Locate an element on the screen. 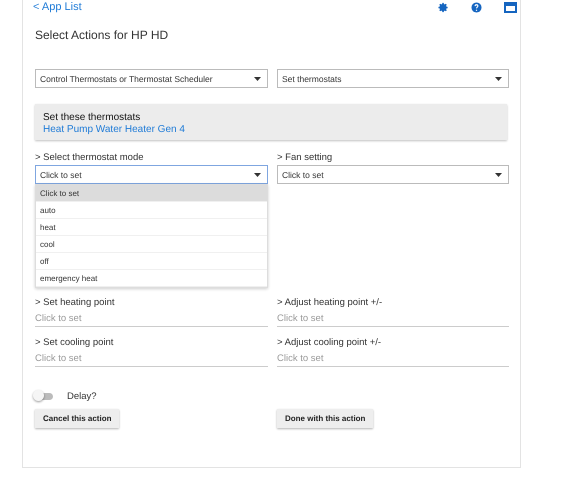 Image resolution: width=570 pixels, height=500 pixels. window-icon is located at coordinates (510, 7).